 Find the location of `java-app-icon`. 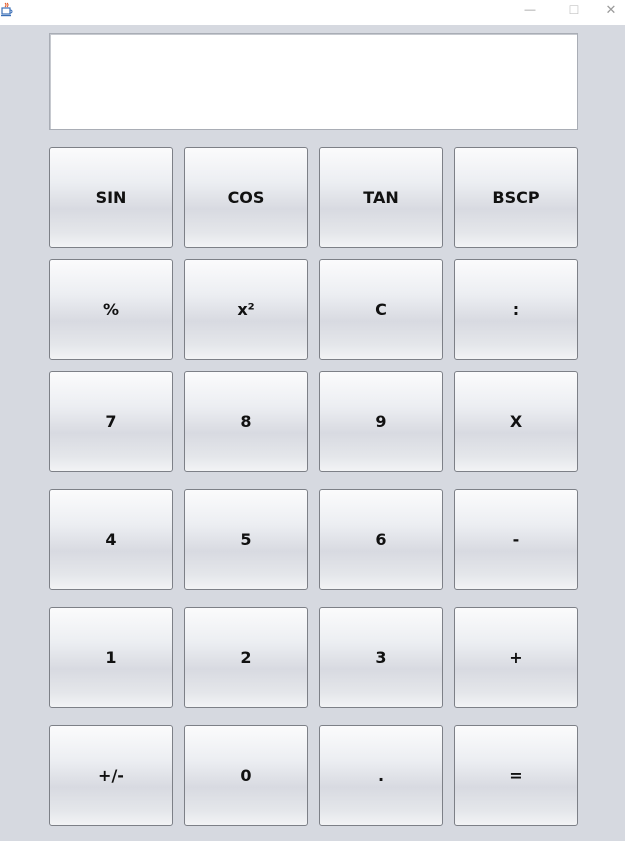

java-app-icon is located at coordinates (7, 9).